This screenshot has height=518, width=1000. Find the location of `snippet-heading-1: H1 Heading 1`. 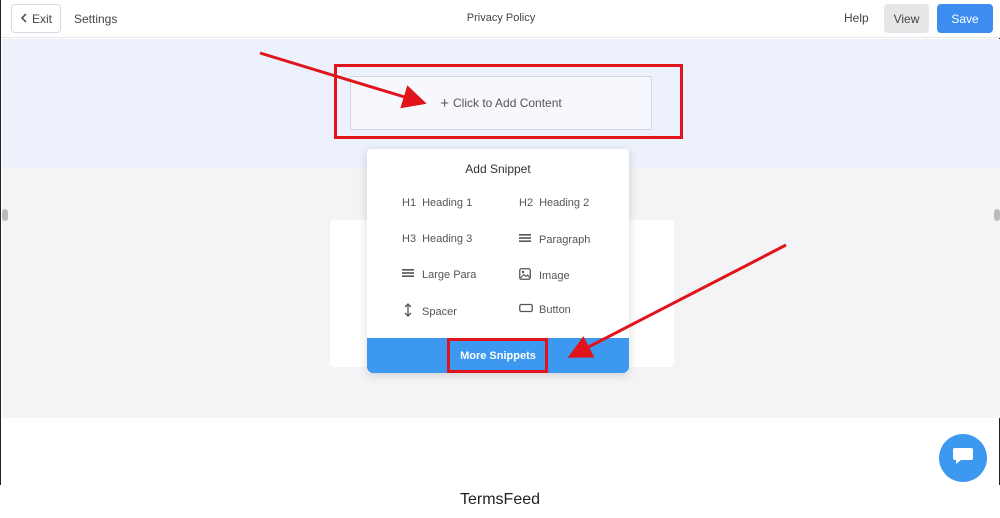

snippet-heading-1: H1 Heading 1 is located at coordinates (437, 203).